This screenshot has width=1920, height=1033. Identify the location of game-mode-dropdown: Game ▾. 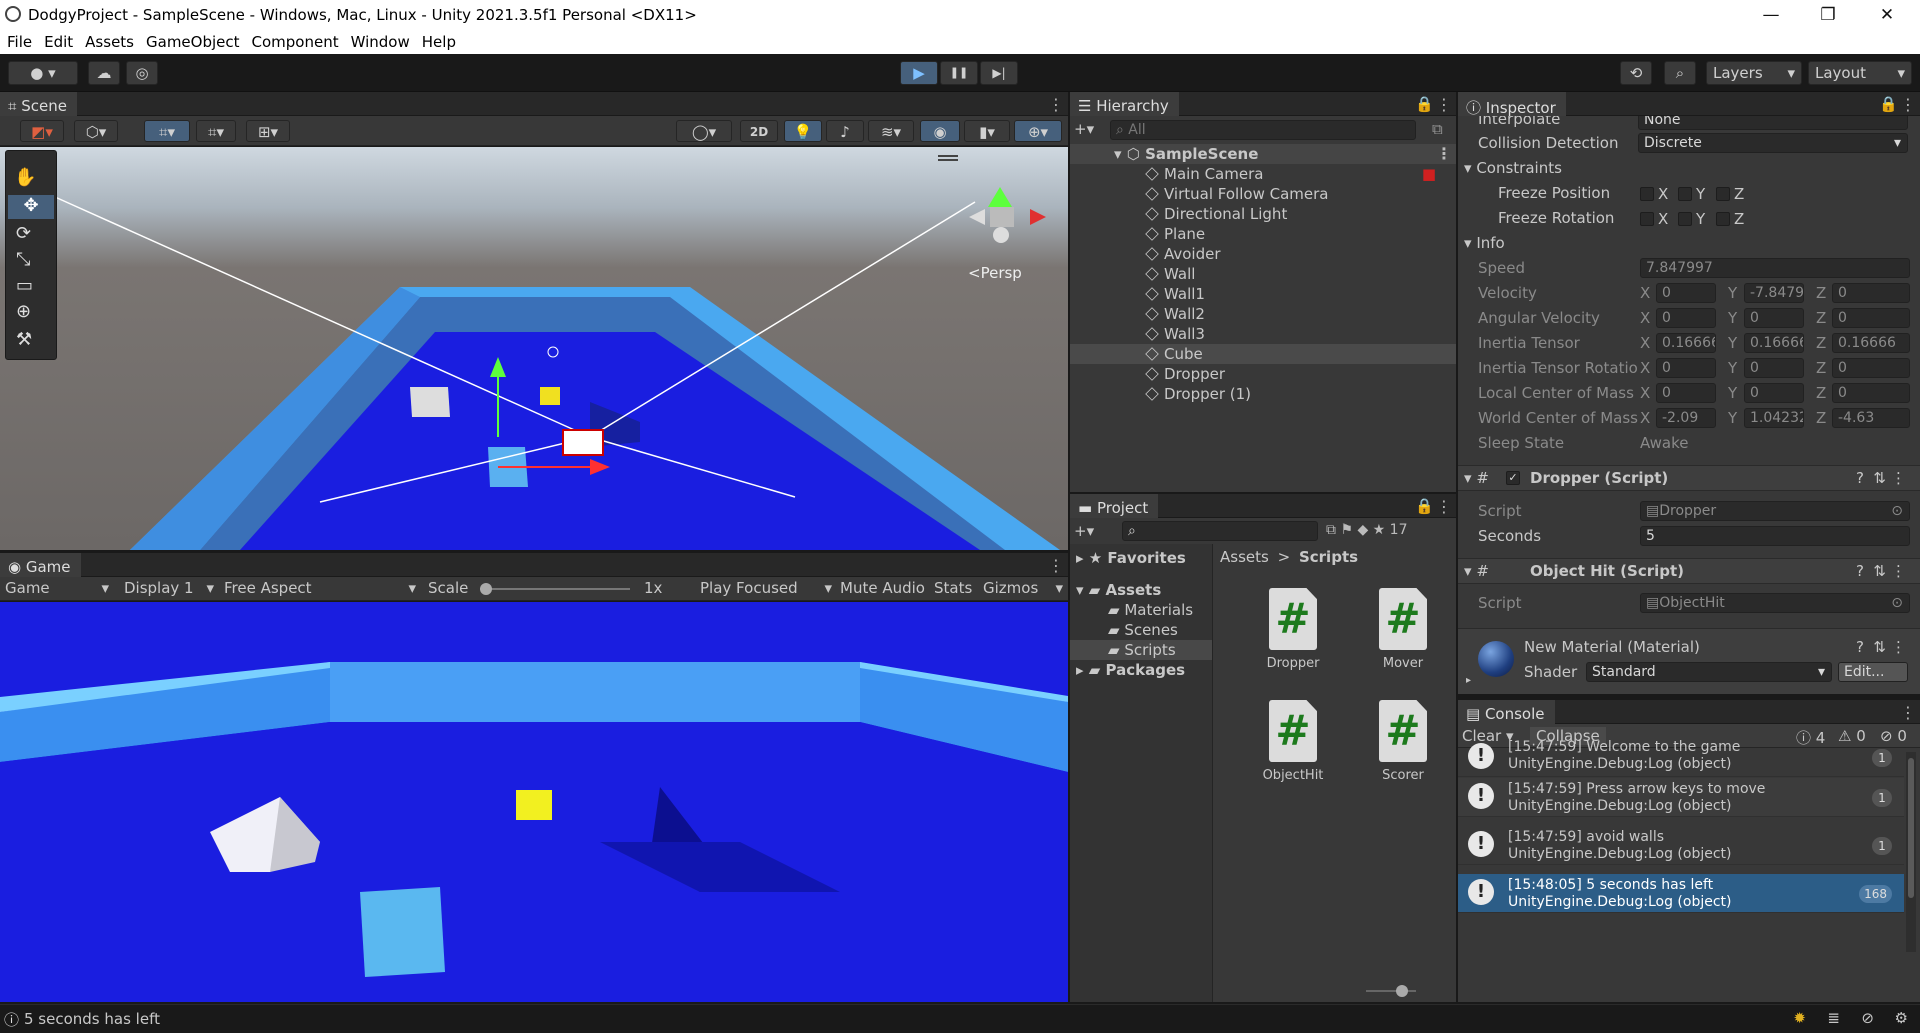
(57, 588).